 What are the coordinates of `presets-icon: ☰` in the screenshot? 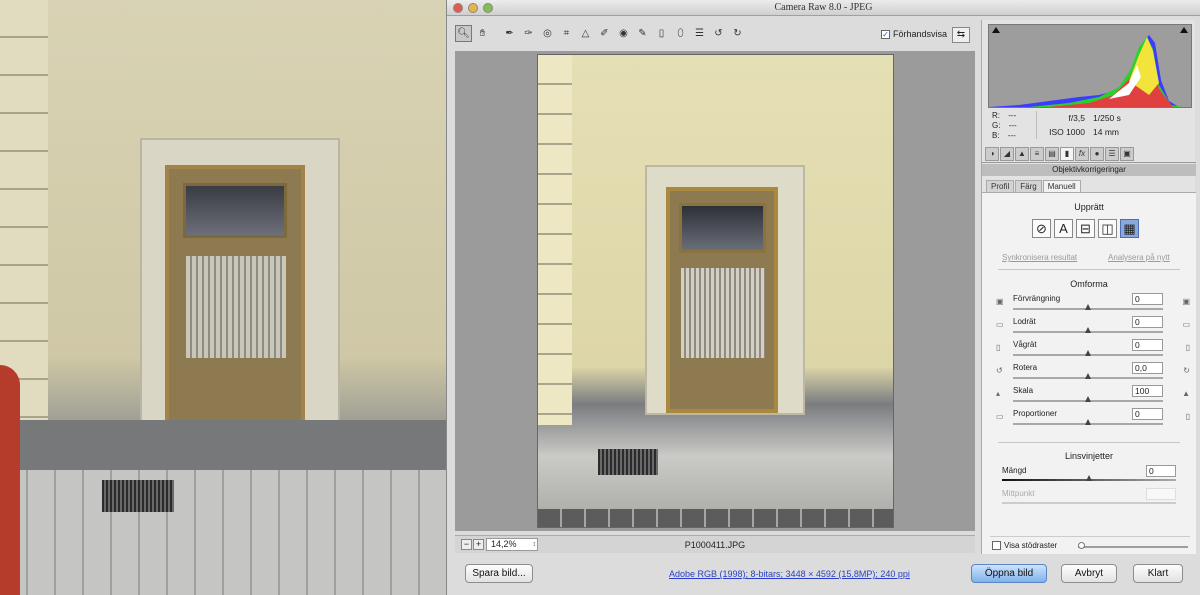 It's located at (1112, 154).